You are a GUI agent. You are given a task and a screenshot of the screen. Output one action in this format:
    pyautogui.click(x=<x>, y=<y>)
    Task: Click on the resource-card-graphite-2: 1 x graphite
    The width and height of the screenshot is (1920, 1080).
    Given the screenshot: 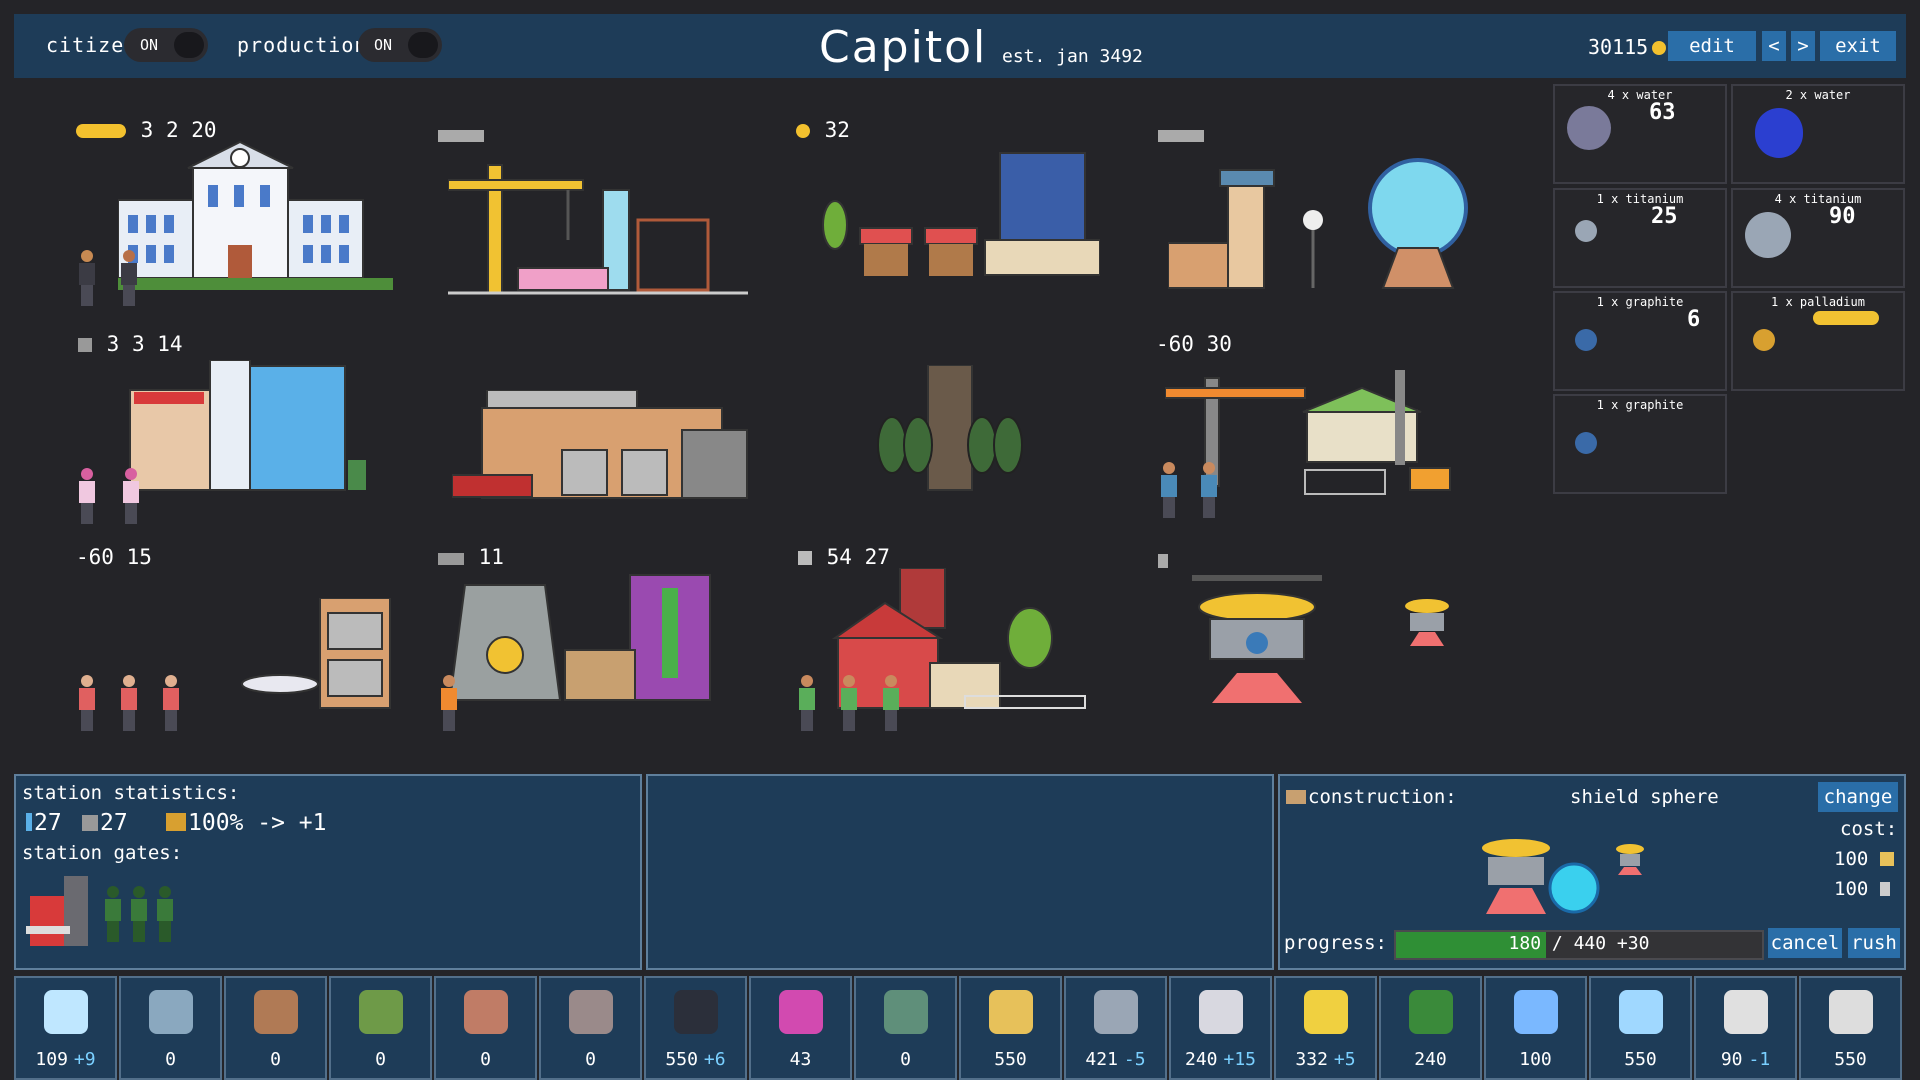 What is the action you would take?
    pyautogui.click(x=1640, y=444)
    